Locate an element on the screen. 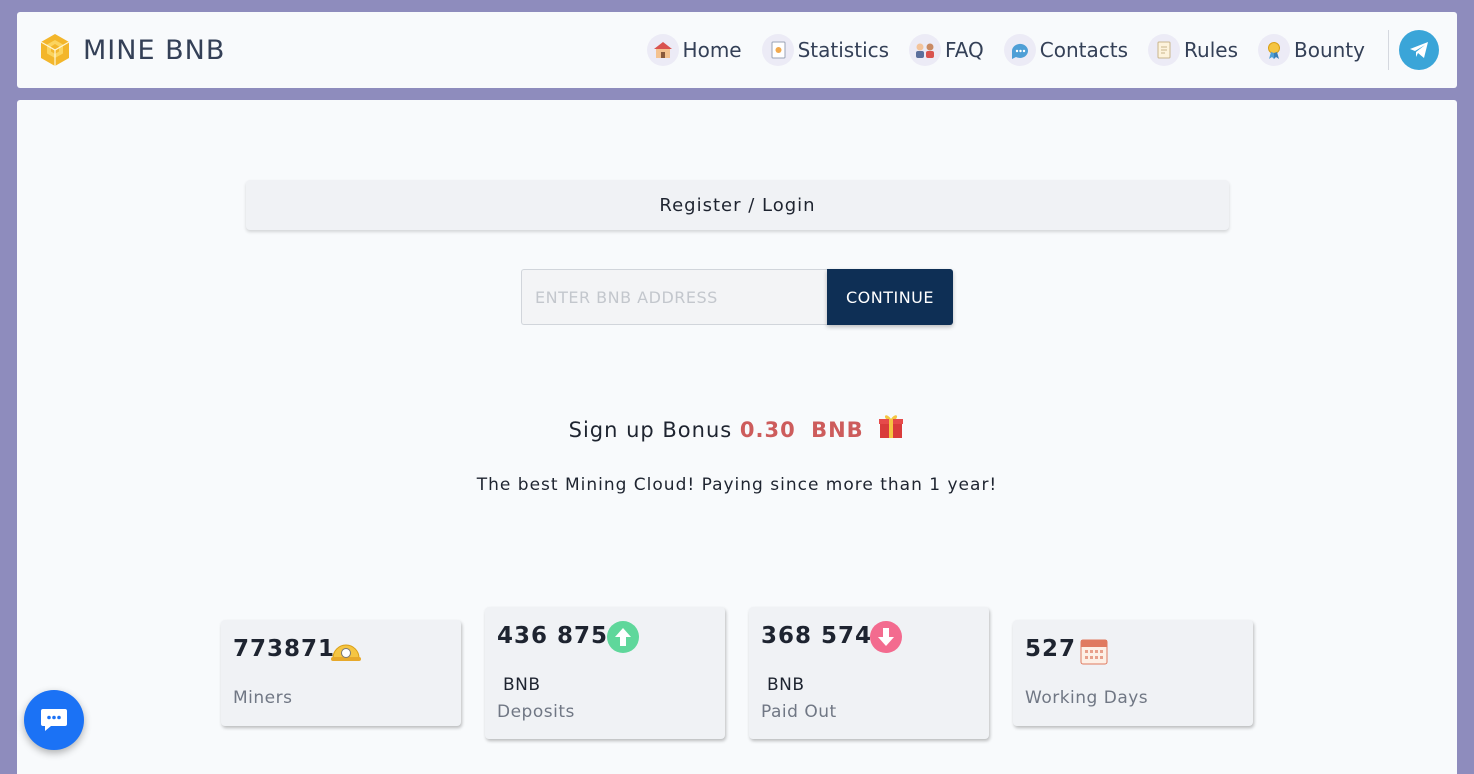 The height and width of the screenshot is (774, 1474). arrow-up-icon is located at coordinates (623, 637).